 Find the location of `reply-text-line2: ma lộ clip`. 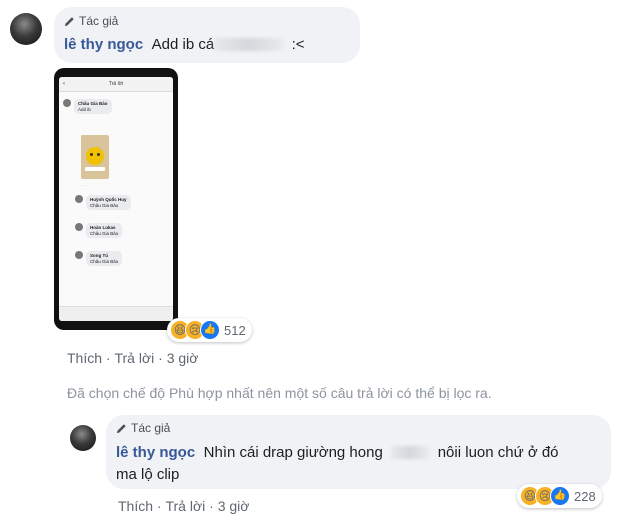

reply-text-line2: ma lộ clip is located at coordinates (148, 474).